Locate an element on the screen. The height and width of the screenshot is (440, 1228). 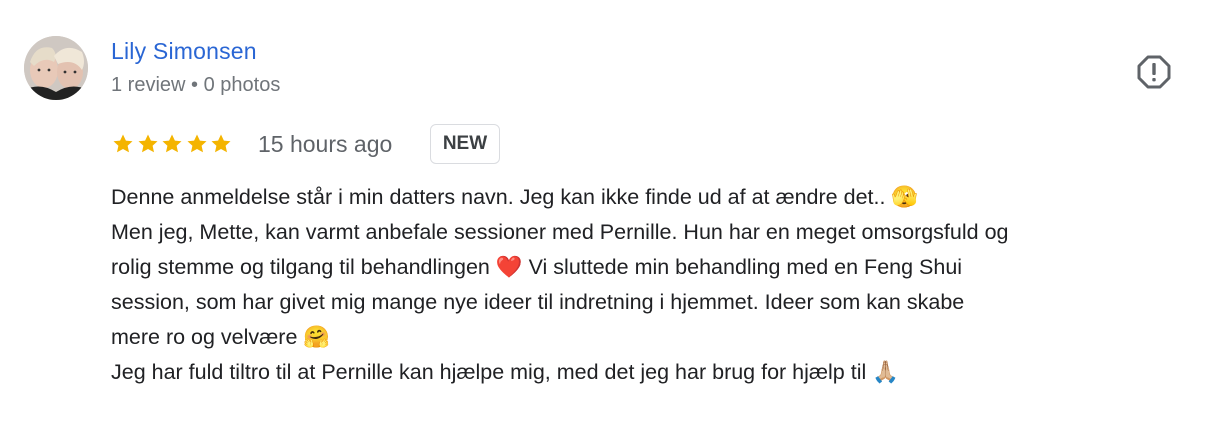
reviewer-name: Lily Simonsen is located at coordinates (184, 51).